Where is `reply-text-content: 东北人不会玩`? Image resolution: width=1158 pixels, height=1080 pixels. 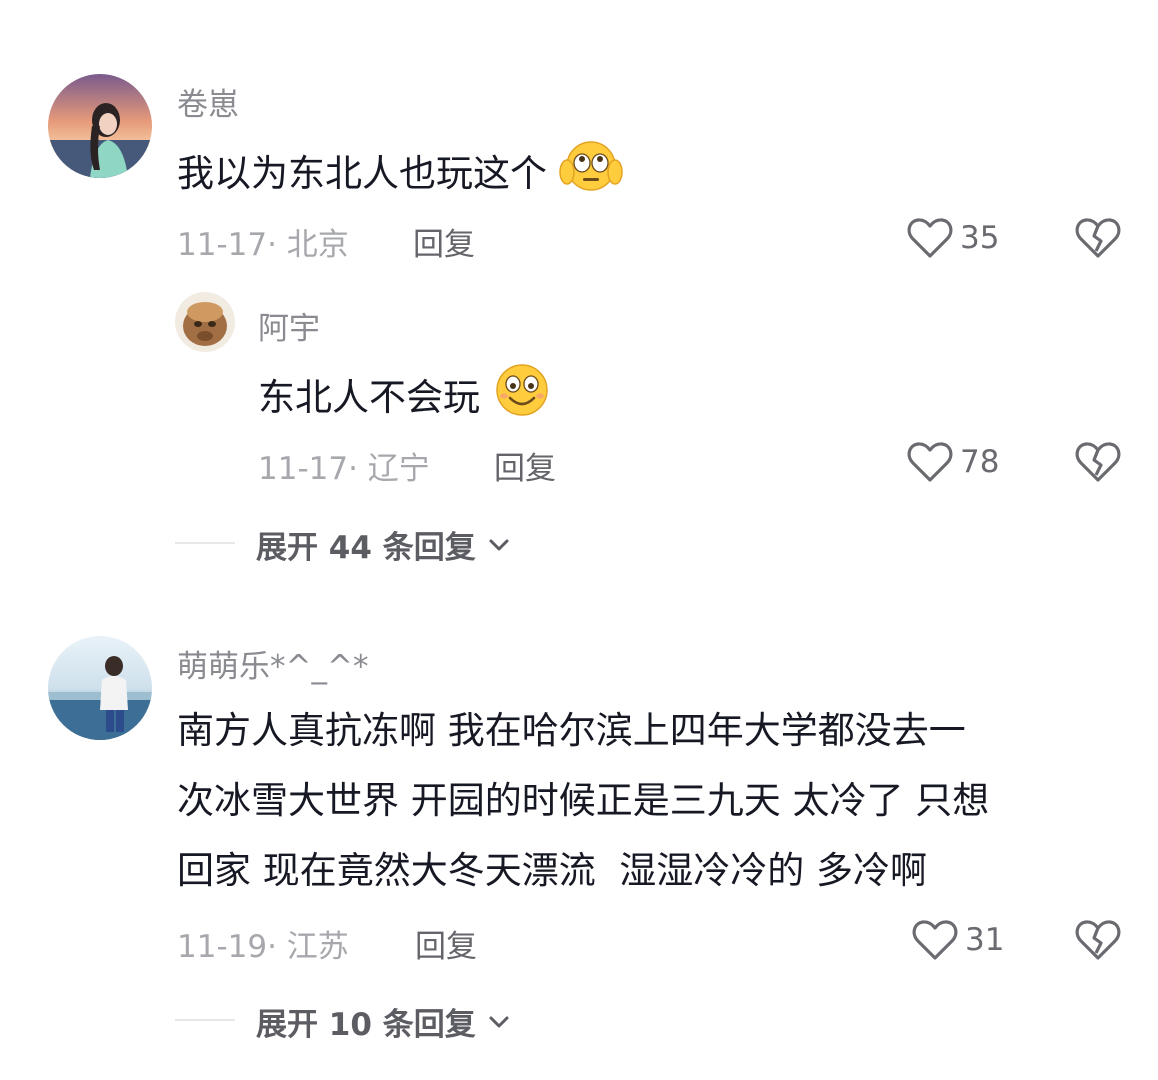 reply-text-content: 东北人不会玩 is located at coordinates (369, 397).